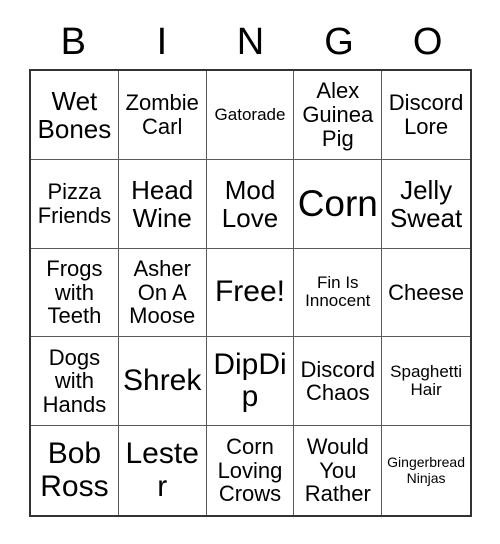 This screenshot has width=500, height=544. I want to click on bingo-cell-label: DipDip, so click(250, 380).